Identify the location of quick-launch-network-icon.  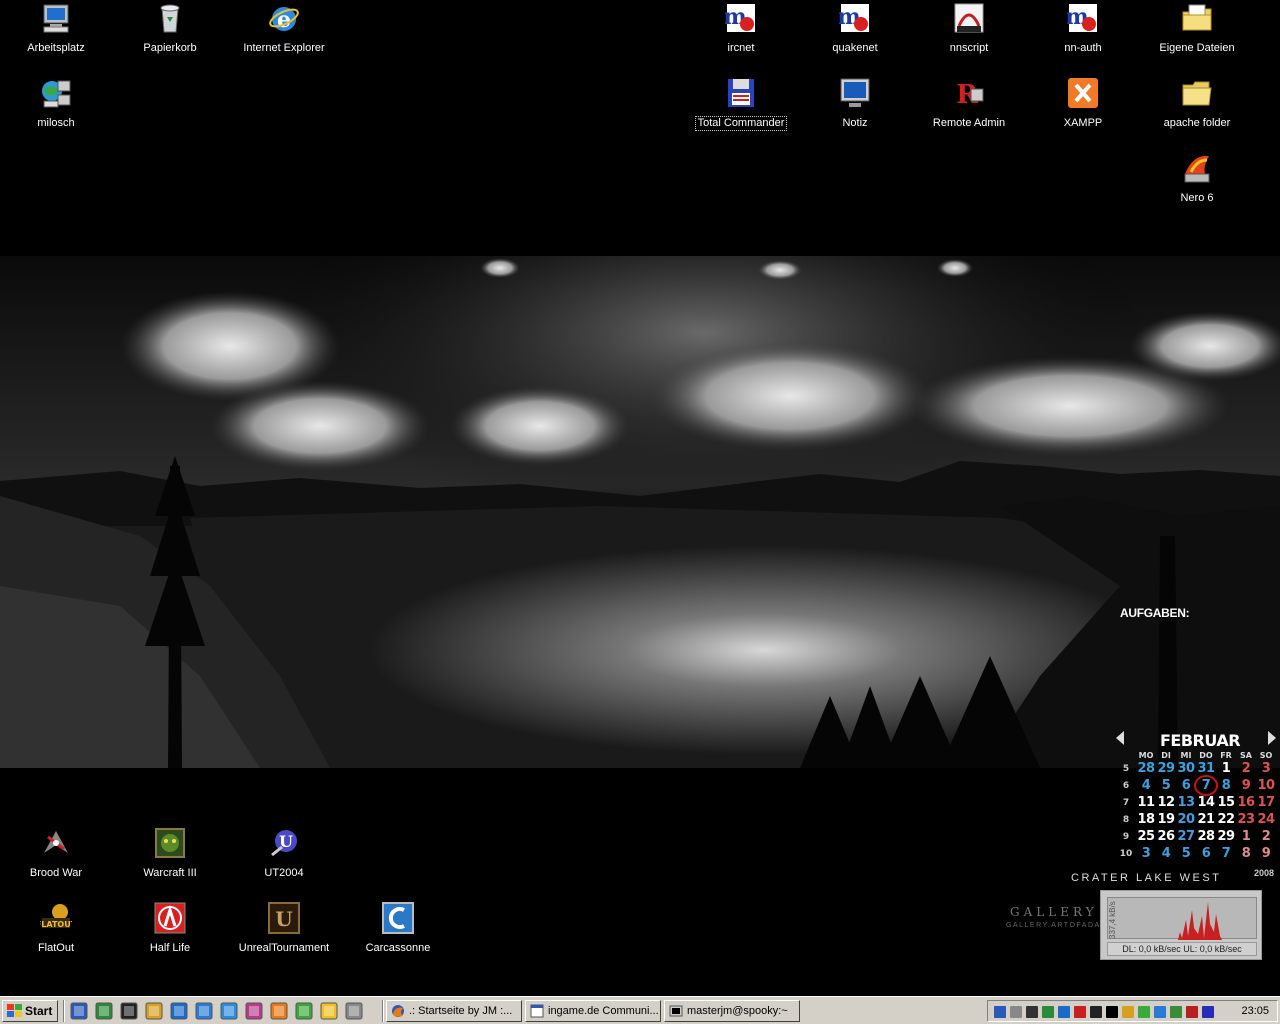
(354, 1011).